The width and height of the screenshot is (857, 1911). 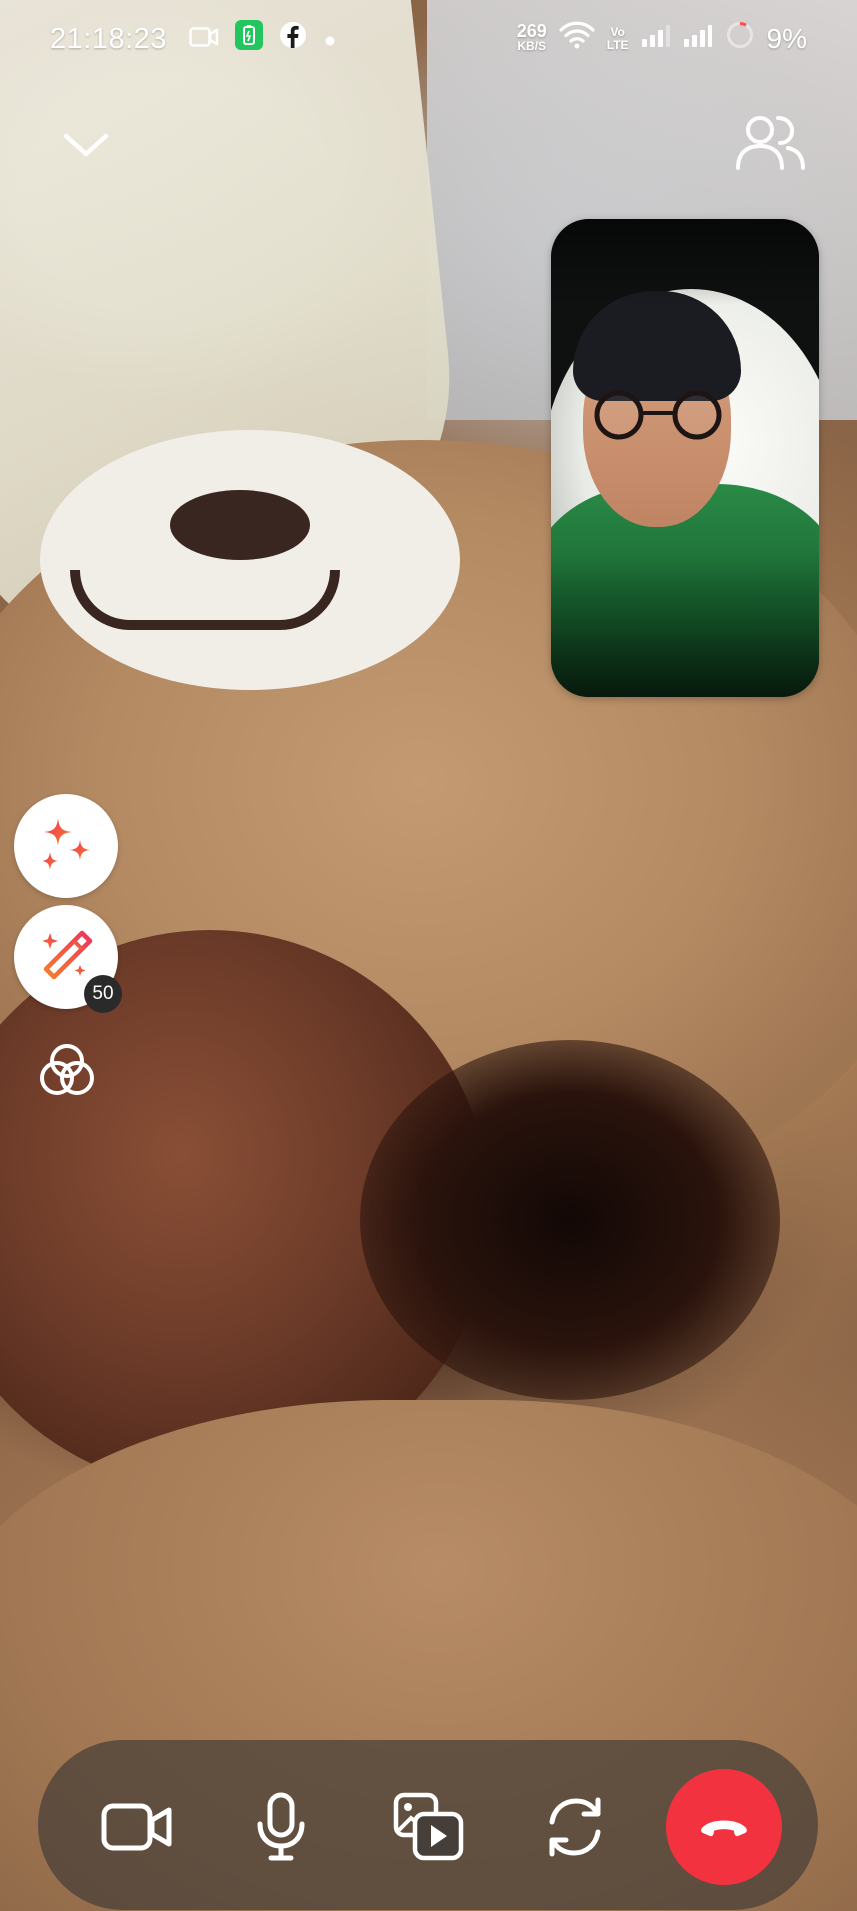 I want to click on effects-button, so click(x=66, y=846).